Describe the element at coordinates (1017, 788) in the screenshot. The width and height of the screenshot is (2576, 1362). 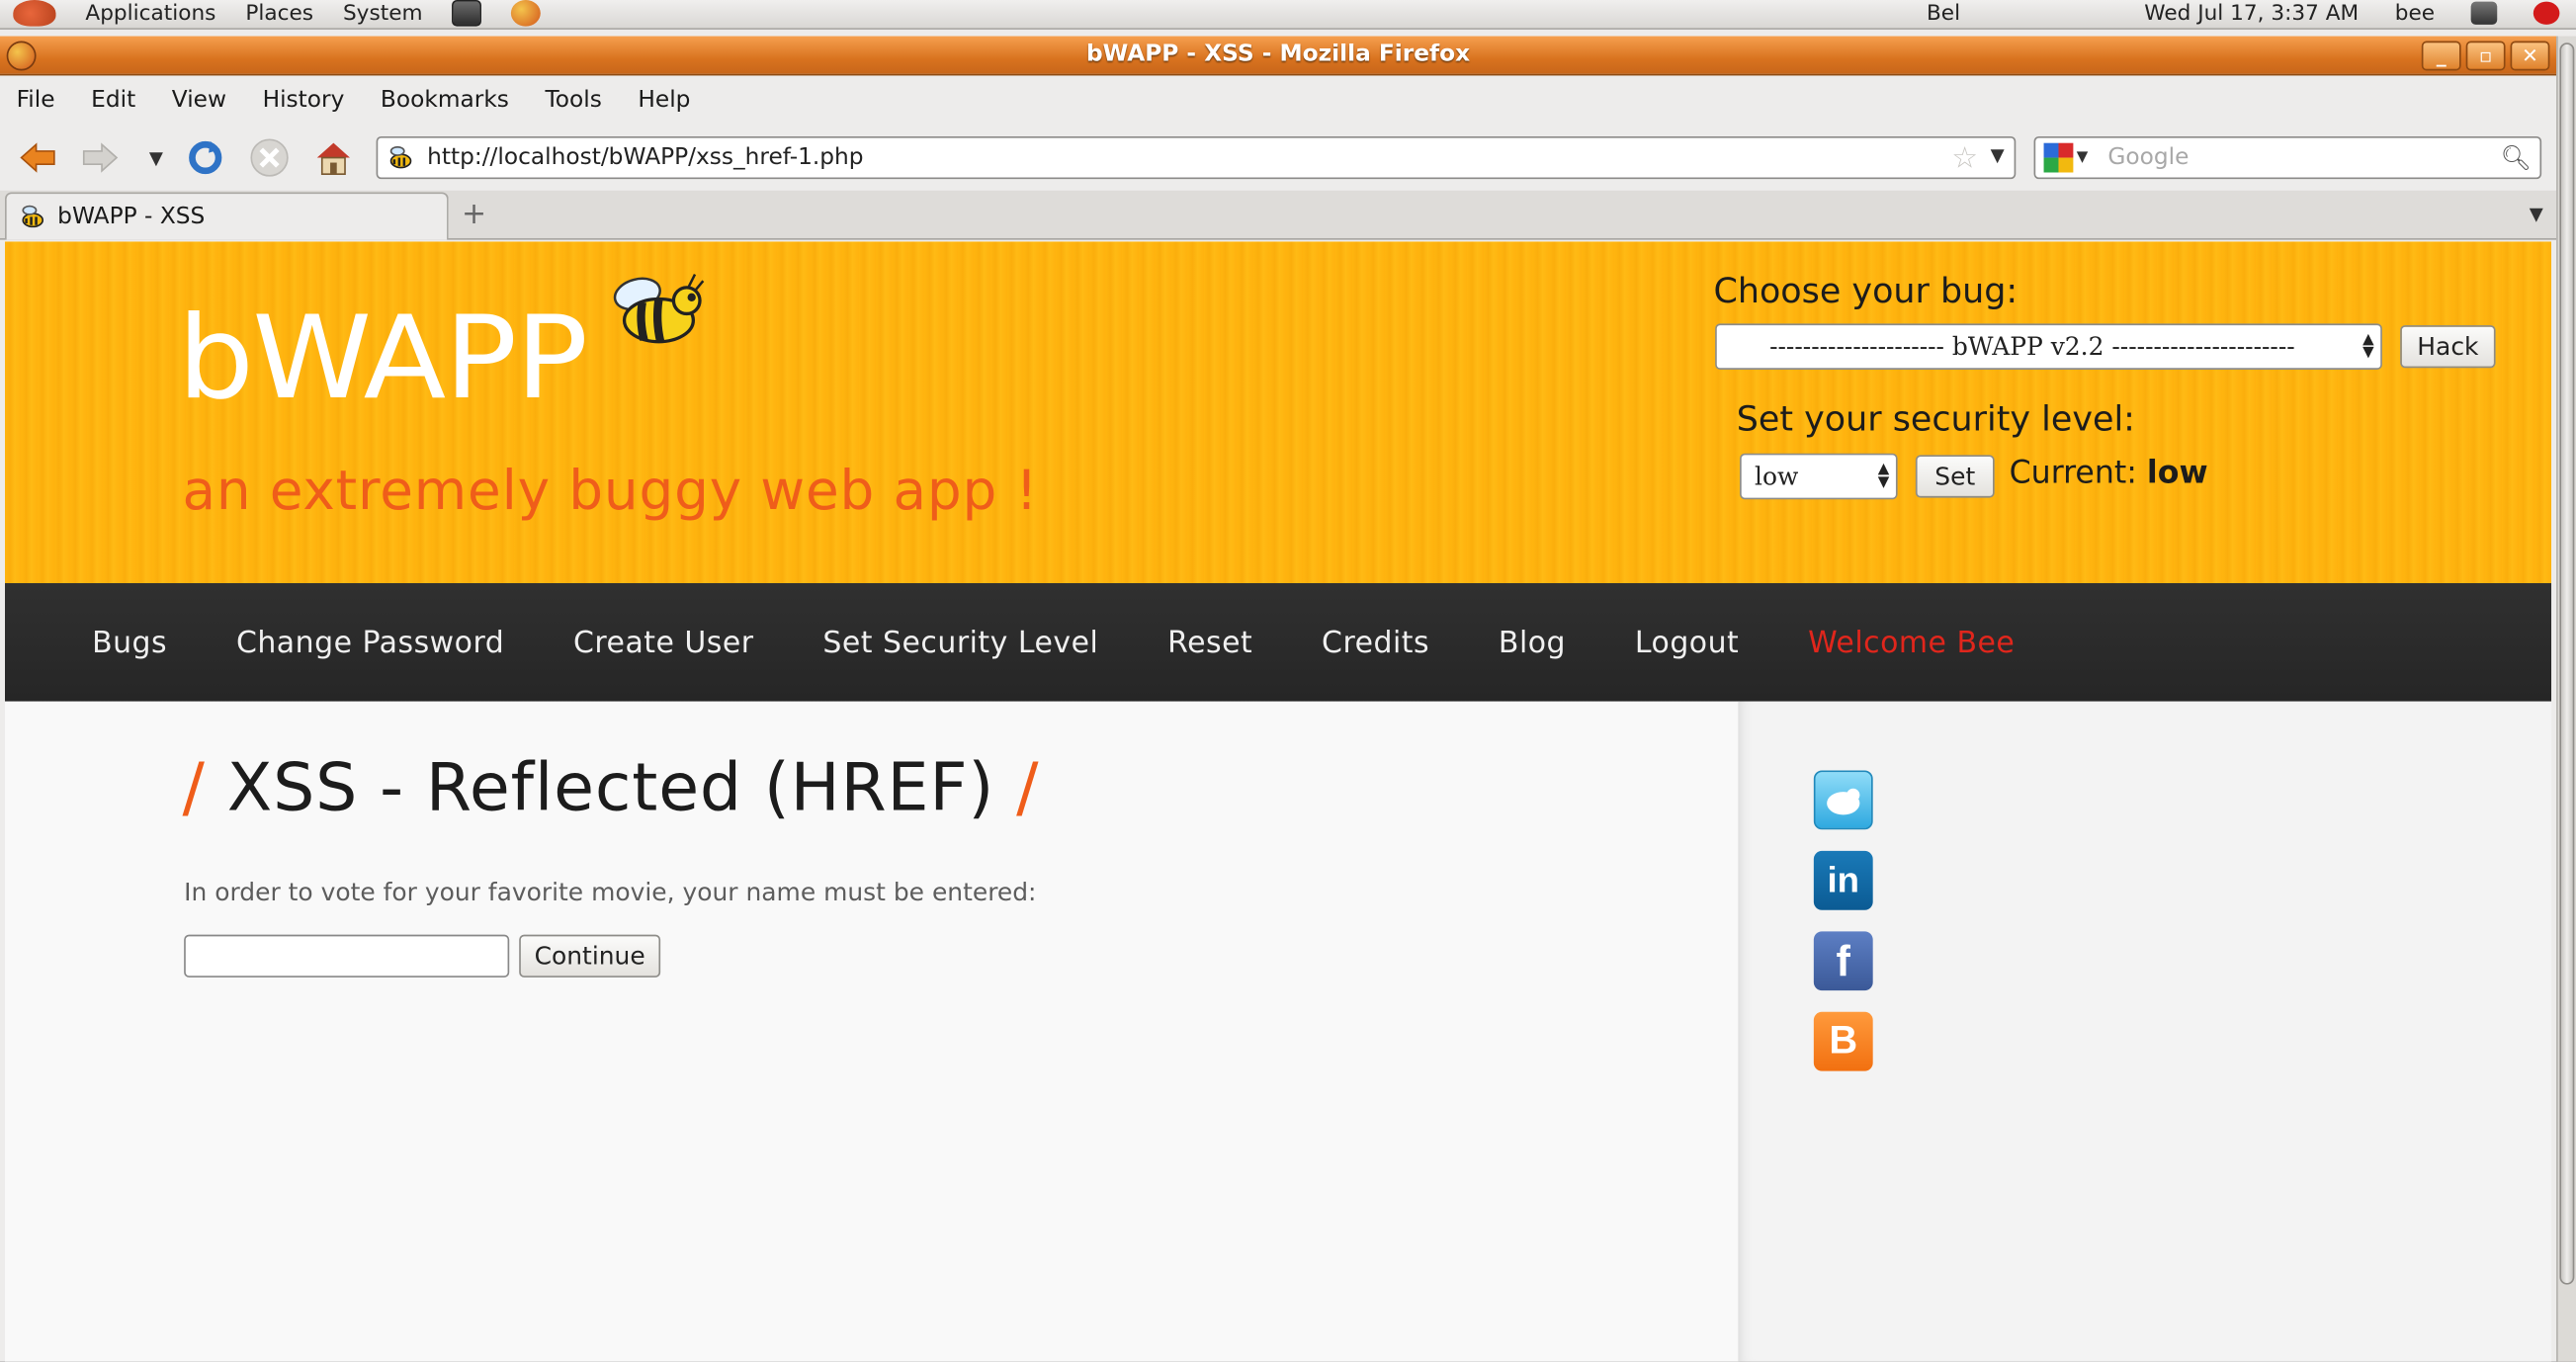
I see `title-slash-right: /` at that location.